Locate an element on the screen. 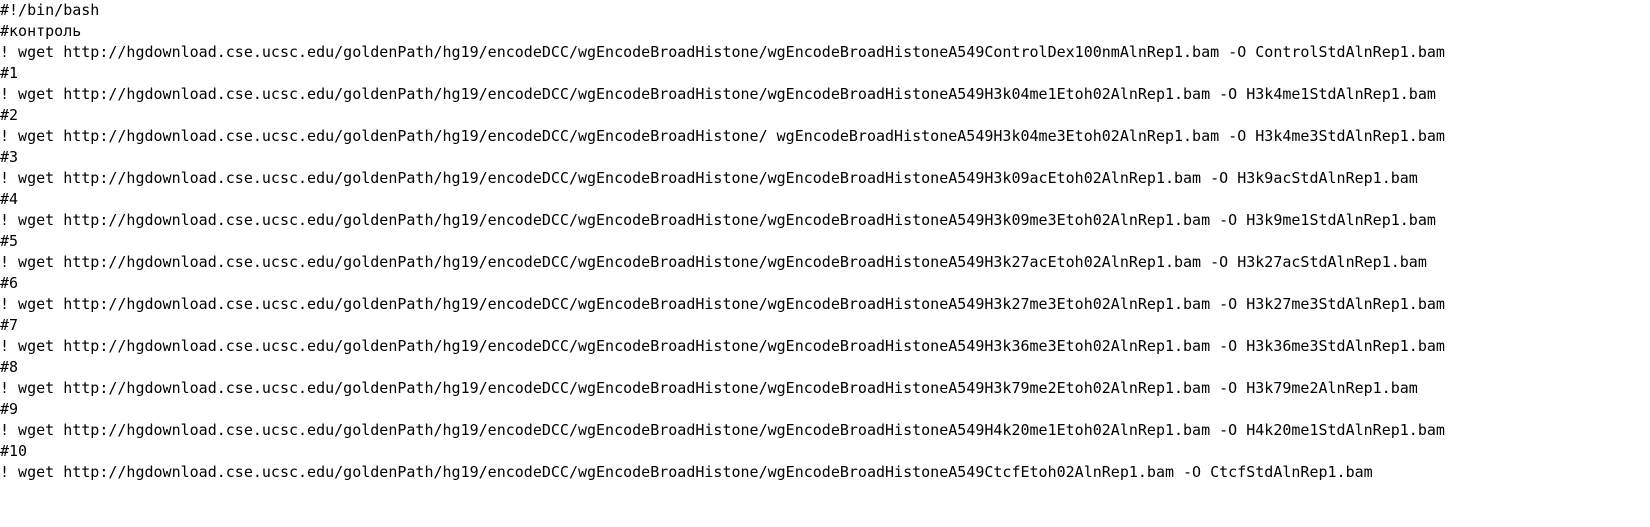 The height and width of the screenshot is (527, 1650). comment-line: #6 is located at coordinates (9, 283).